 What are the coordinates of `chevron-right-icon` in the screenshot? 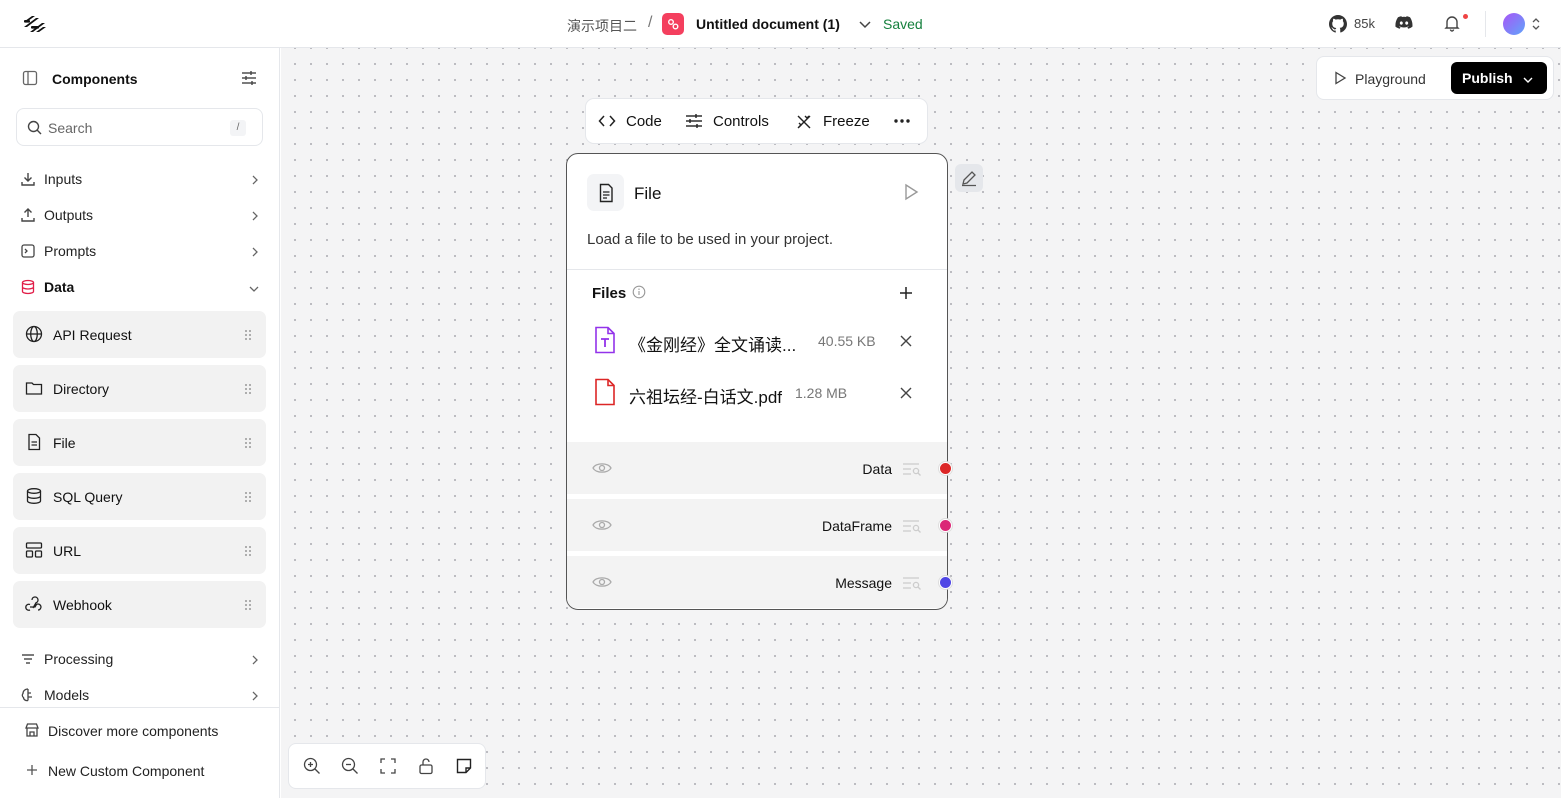 It's located at (255, 254).